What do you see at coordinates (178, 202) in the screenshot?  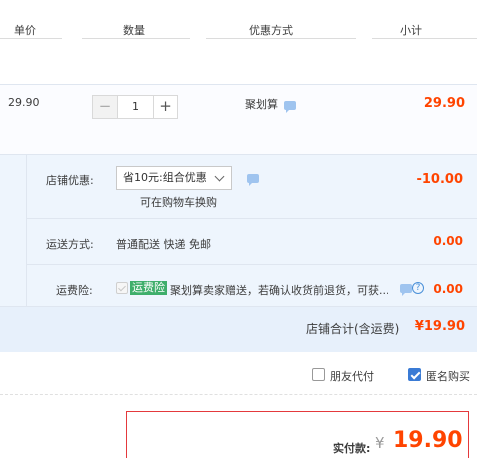 I see `cart-exchange-link: 可在购物车换购` at bounding box center [178, 202].